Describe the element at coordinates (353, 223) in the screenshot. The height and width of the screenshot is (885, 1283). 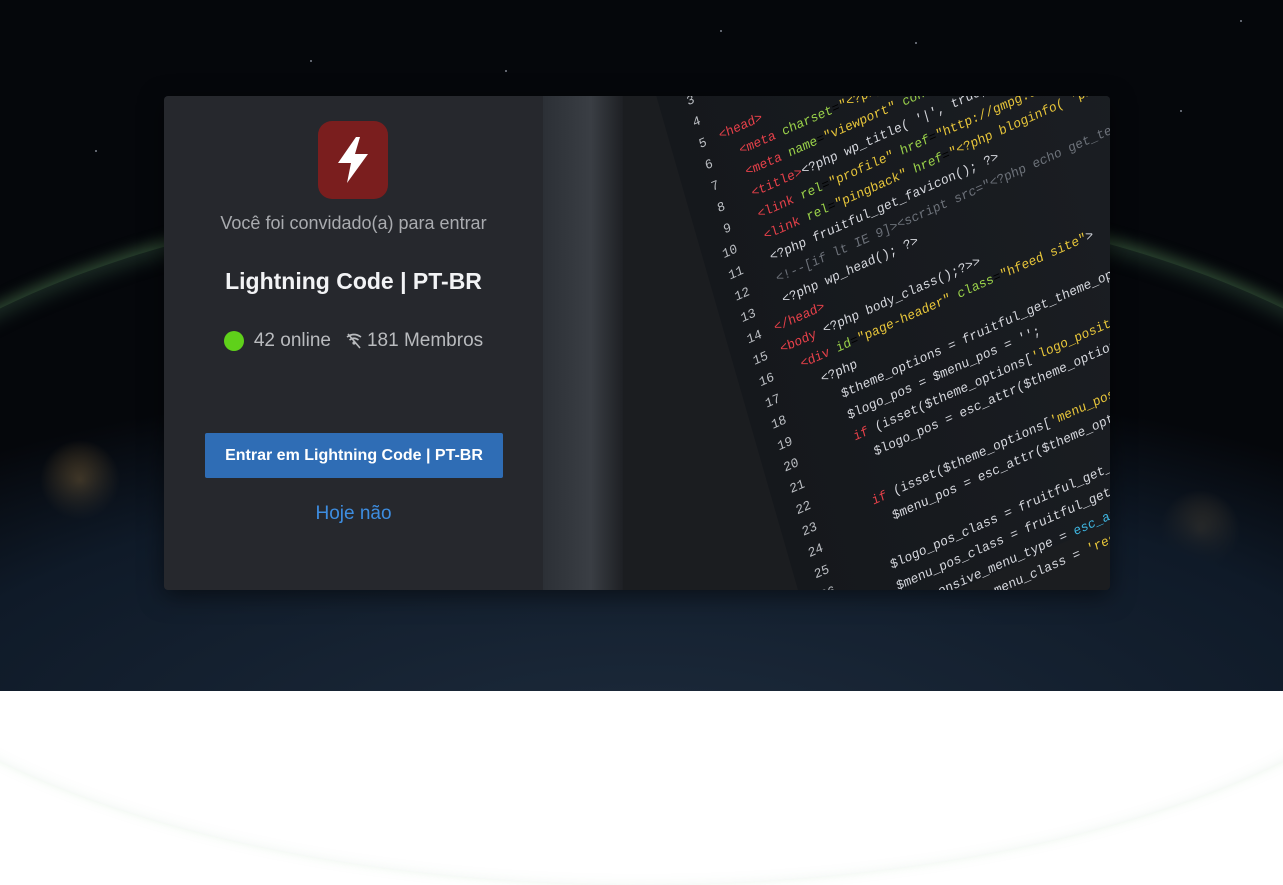
I see `invite-prompt: Você foi convidado(a) para entrar` at that location.